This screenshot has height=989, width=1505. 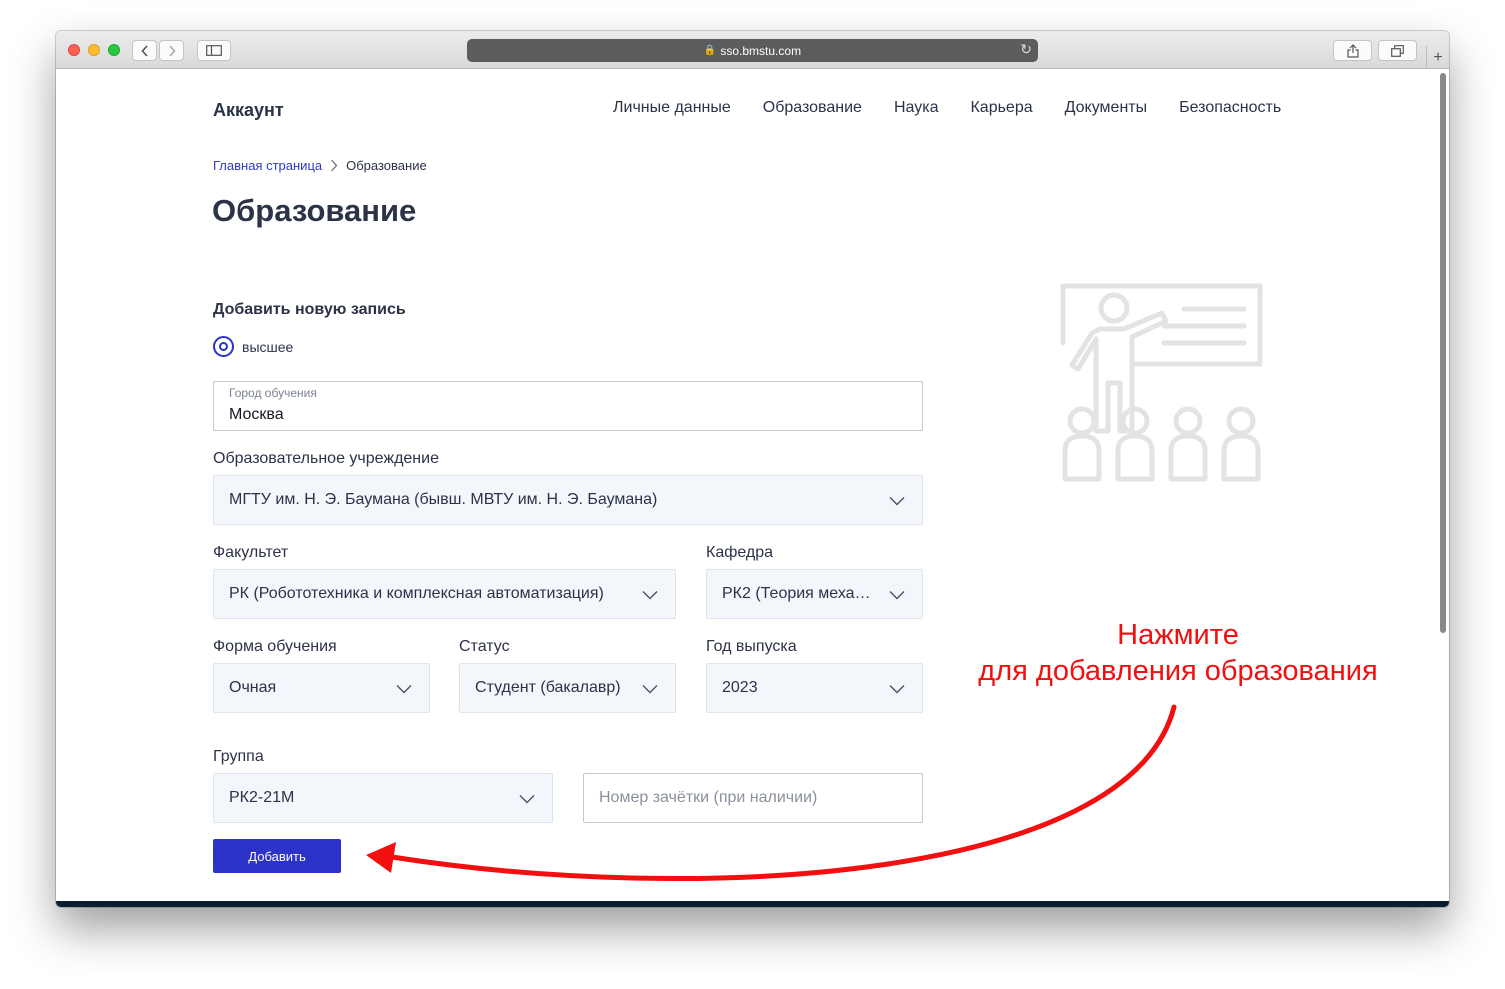 I want to click on teacher-classroom-icon, so click(x=1161, y=382).